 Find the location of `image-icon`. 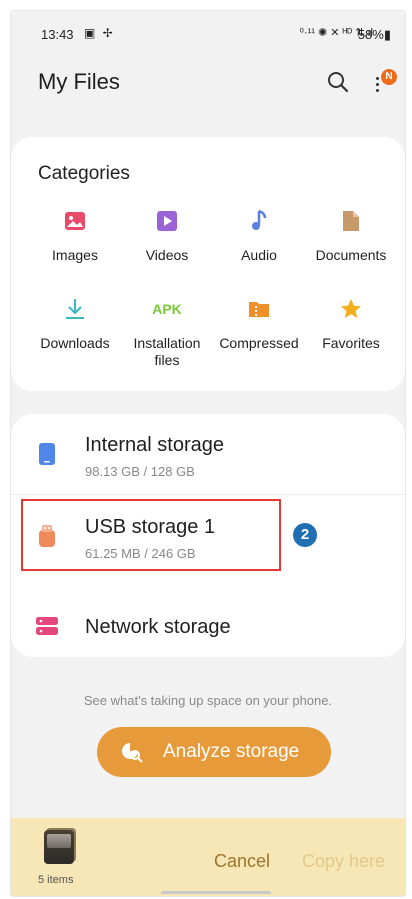

image-icon is located at coordinates (75, 221).